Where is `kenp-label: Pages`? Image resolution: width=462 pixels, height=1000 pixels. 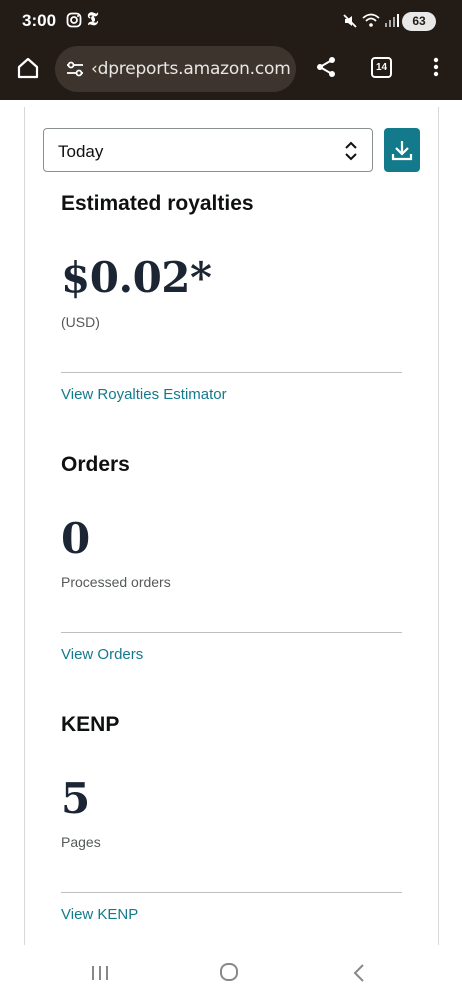
kenp-label: Pages is located at coordinates (81, 842).